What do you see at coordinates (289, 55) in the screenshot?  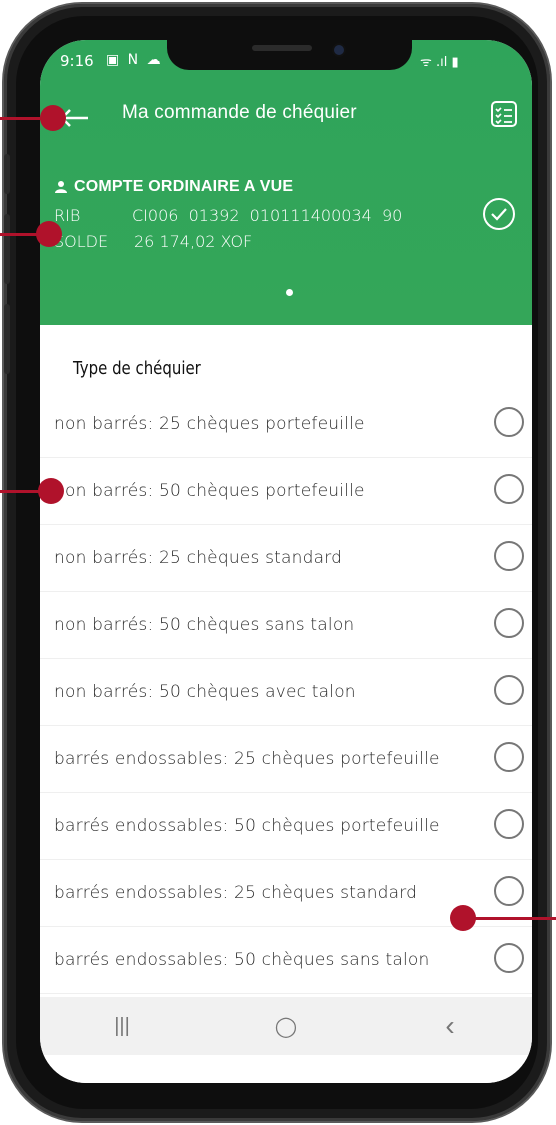 I see `notch` at bounding box center [289, 55].